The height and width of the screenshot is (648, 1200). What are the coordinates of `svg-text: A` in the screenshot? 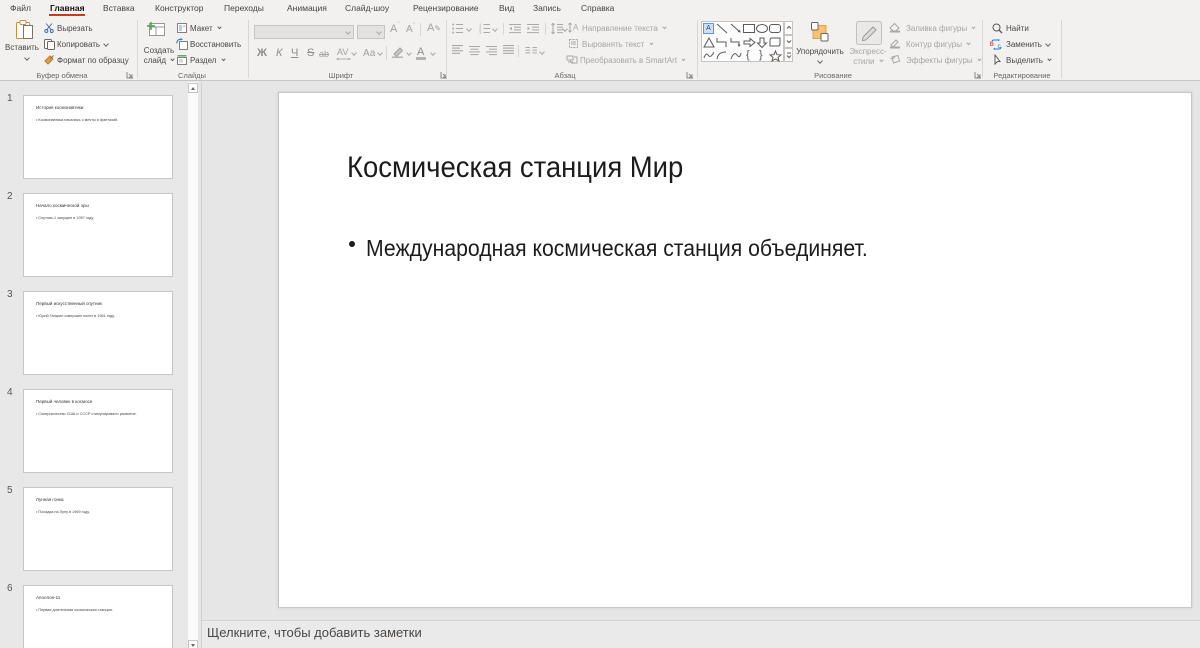 It's located at (576, 27).